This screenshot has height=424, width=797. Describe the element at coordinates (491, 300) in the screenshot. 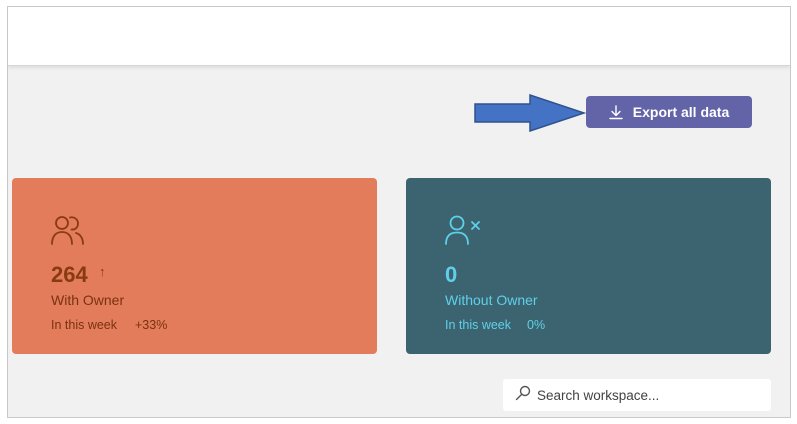

I see `without-owner-label: Without Owner` at that location.